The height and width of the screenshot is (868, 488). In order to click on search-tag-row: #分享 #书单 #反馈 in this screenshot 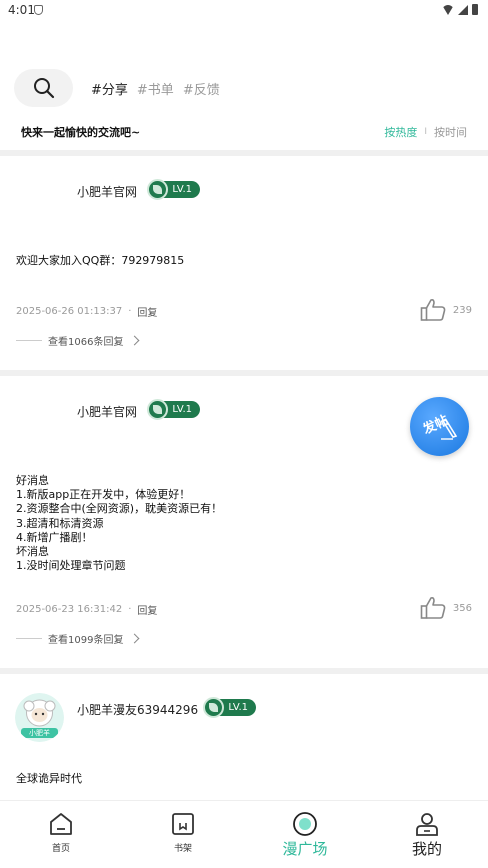, I will do `click(117, 88)`.